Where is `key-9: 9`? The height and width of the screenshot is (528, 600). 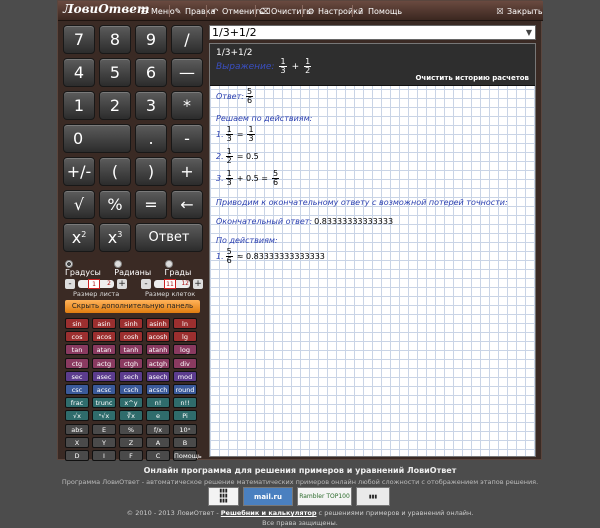 key-9: 9 is located at coordinates (151, 39).